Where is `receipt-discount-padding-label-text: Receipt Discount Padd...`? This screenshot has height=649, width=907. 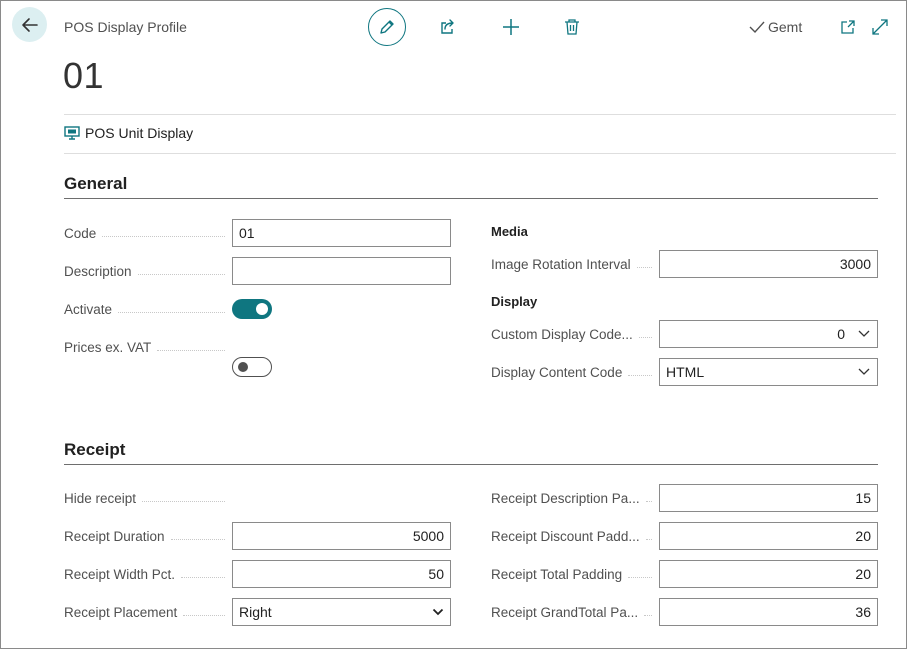 receipt-discount-padding-label-text: Receipt Discount Padd... is located at coordinates (565, 536).